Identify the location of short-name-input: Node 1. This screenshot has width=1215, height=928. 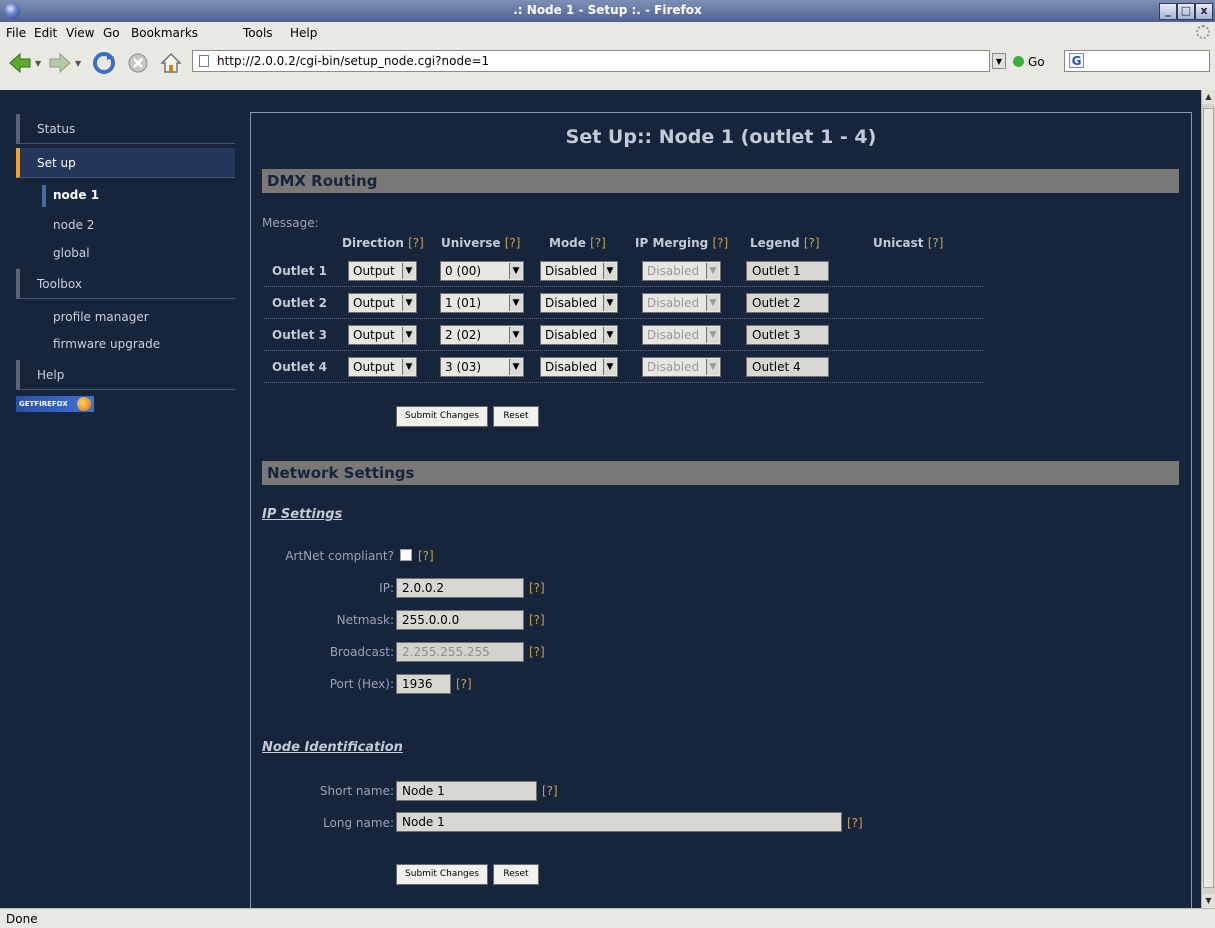
(466, 791).